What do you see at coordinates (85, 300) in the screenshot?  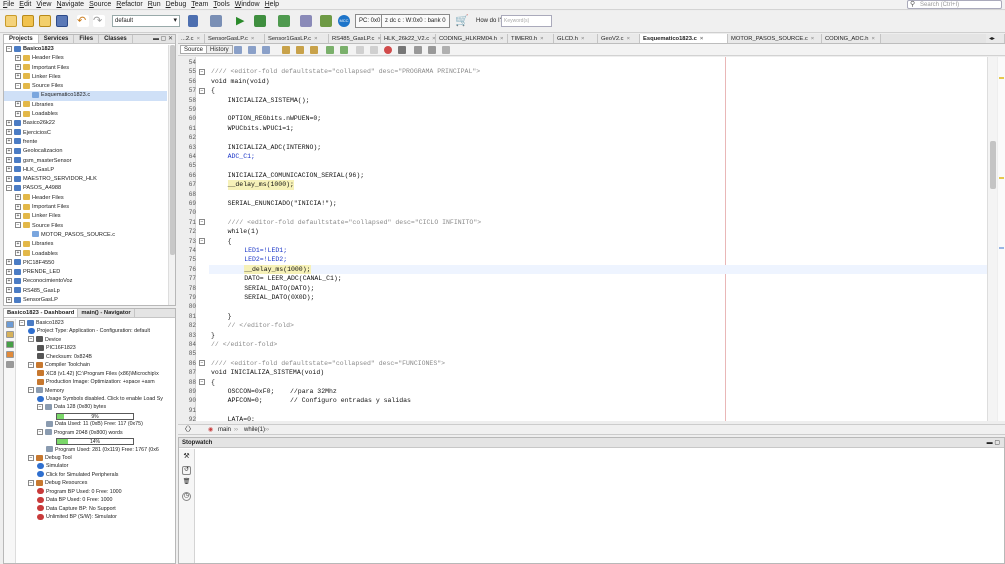 I see `tree-item: + SensorGasLP` at bounding box center [85, 300].